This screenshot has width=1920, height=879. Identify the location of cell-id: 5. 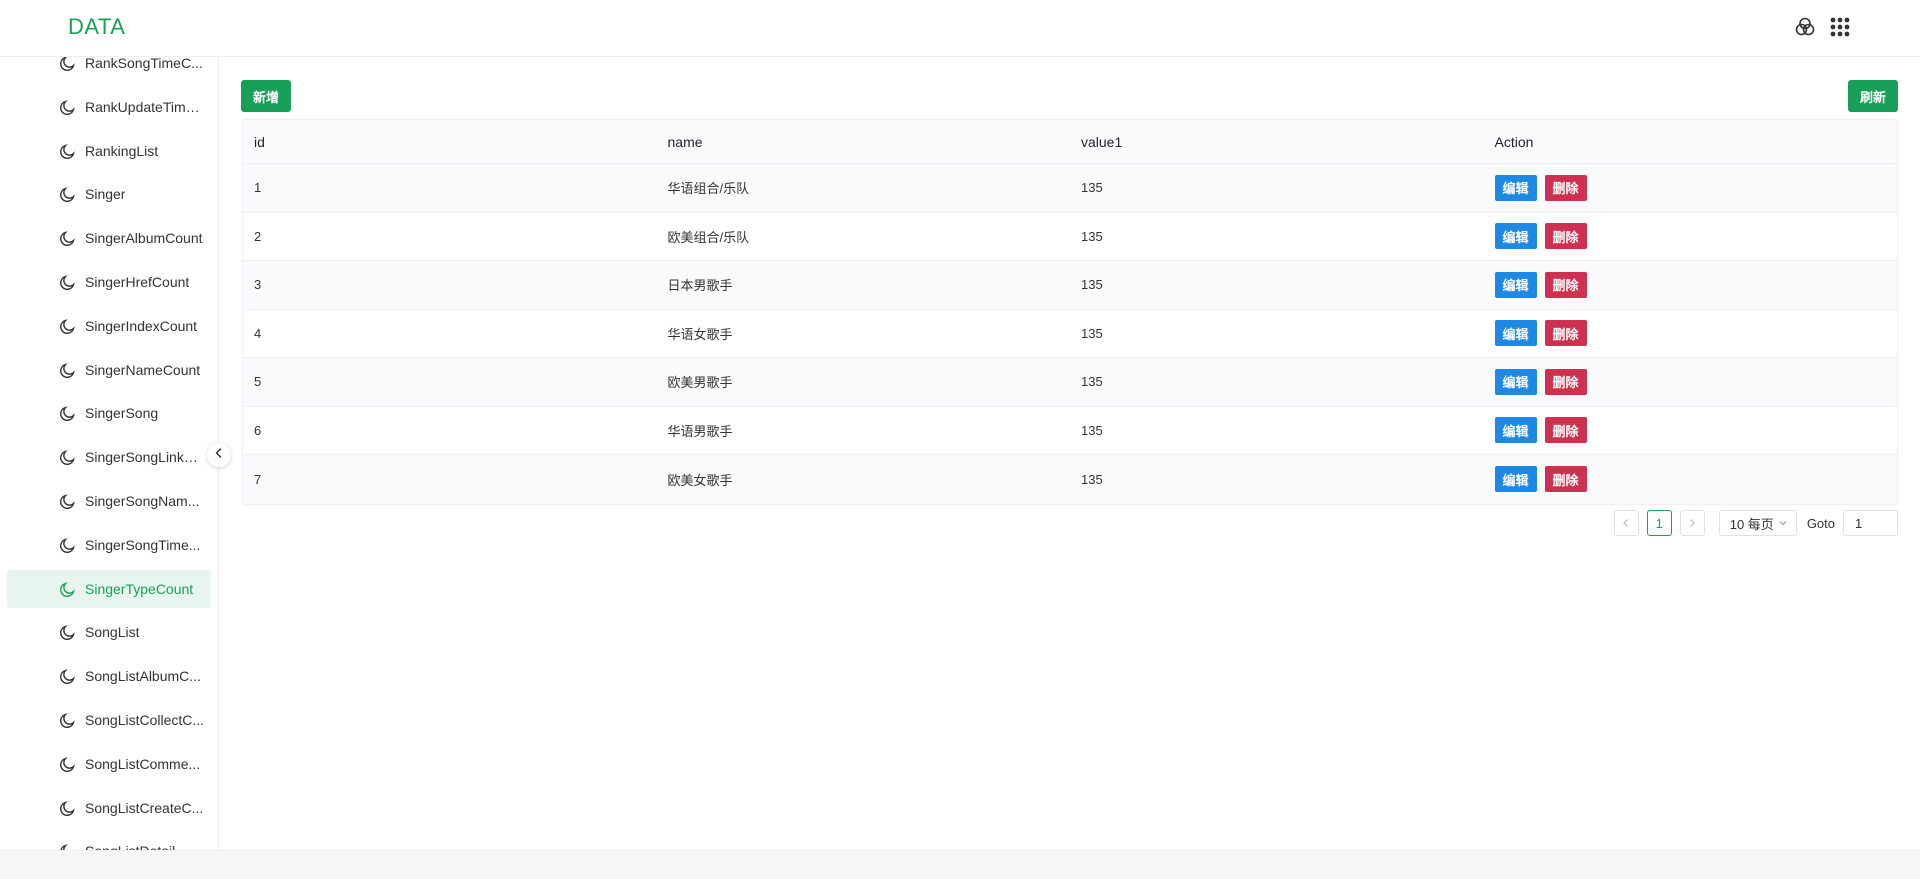
(258, 382).